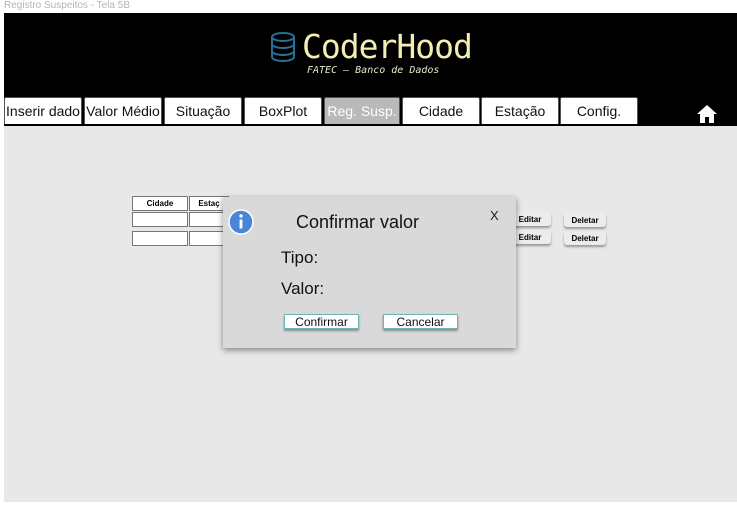  What do you see at coordinates (387, 46) in the screenshot?
I see `app-title: CoderHood` at bounding box center [387, 46].